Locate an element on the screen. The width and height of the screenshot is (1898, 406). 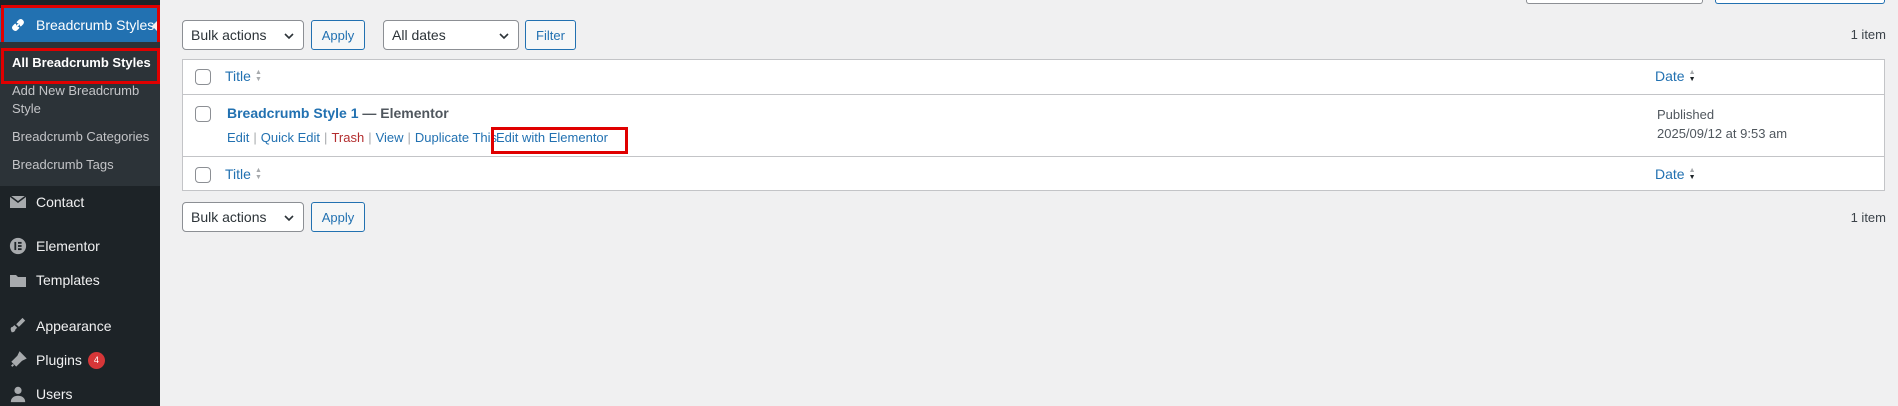
edit-with-elementor-link: Edit with Elementor is located at coordinates (552, 137).